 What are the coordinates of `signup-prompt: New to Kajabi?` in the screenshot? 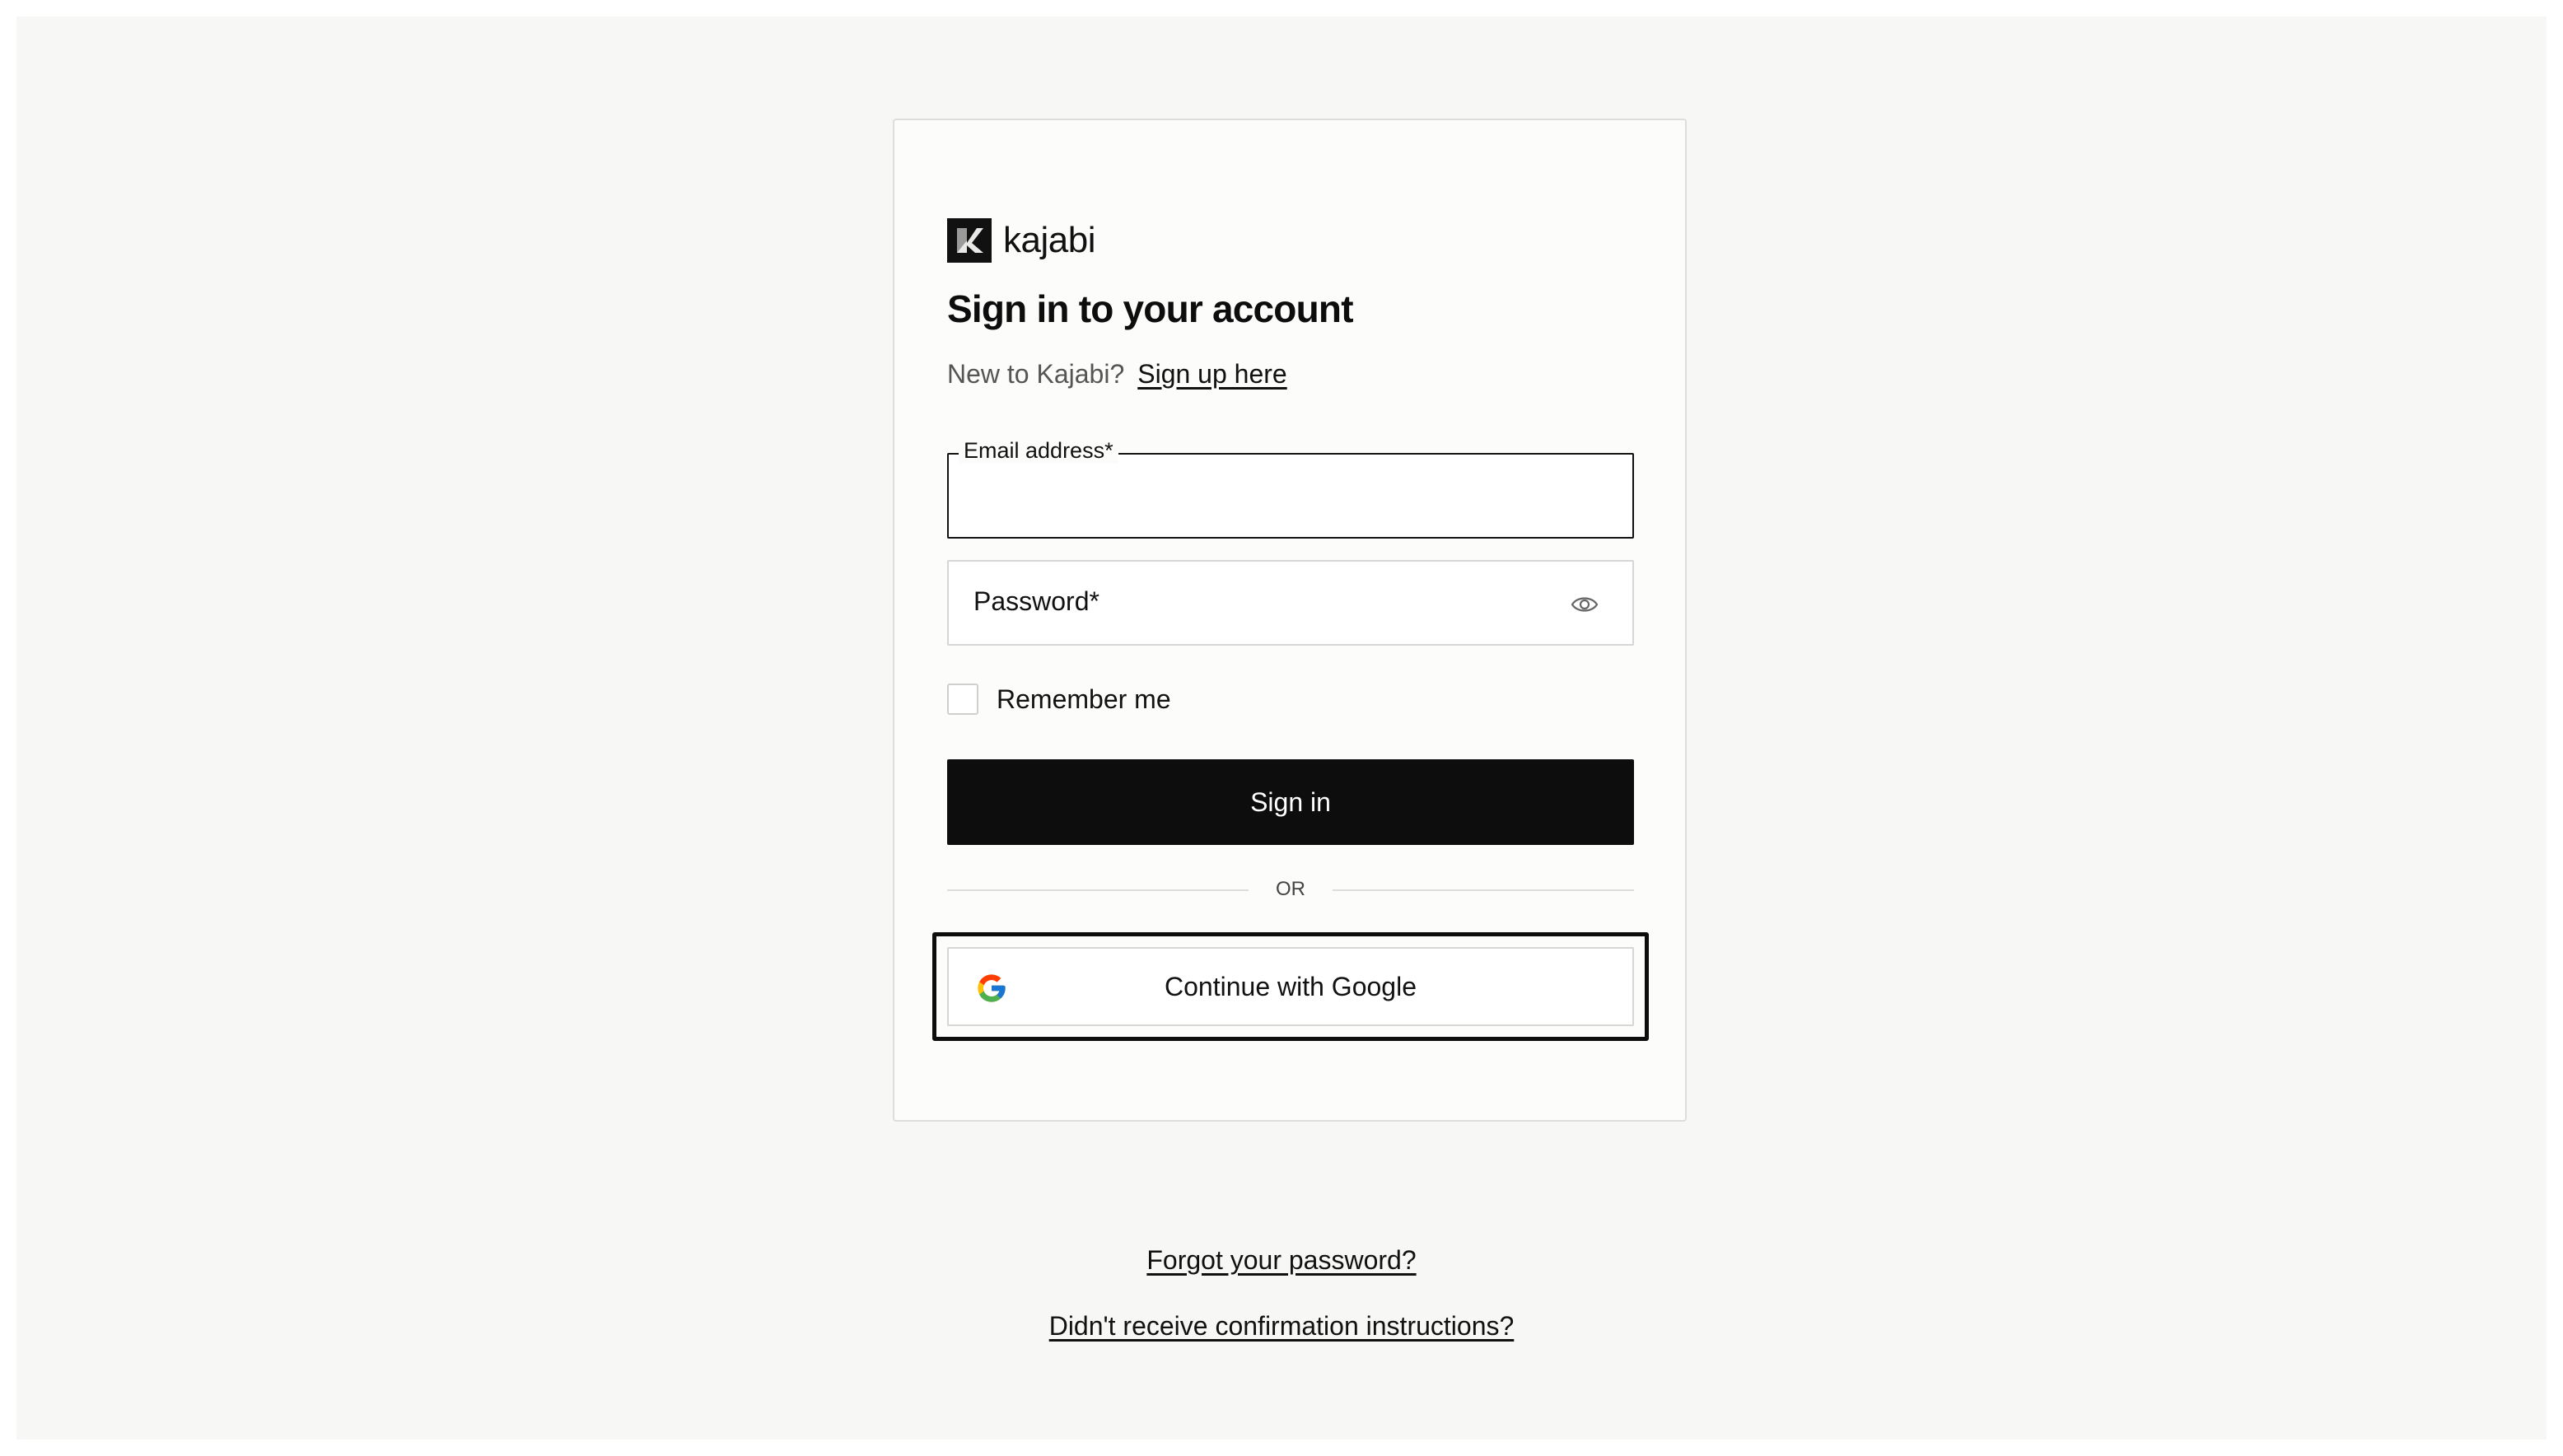 It's located at (1036, 374).